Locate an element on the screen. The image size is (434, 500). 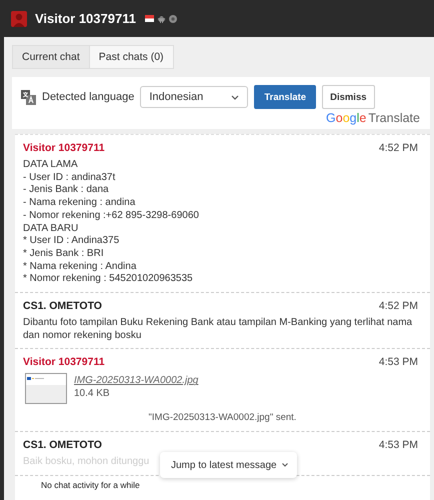
file-sent-note: "IMG-20250313-WA0002.jpg" sent. is located at coordinates (223, 418).